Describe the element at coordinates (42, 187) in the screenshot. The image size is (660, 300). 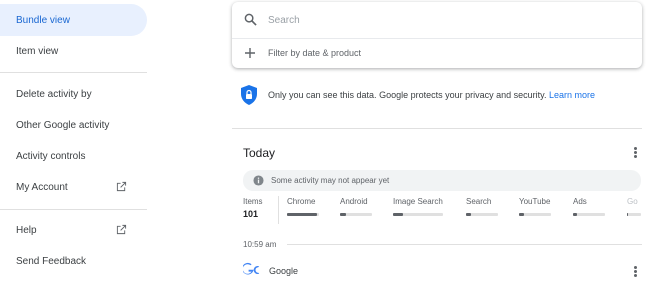
I see `sidebar-item-label: My Account` at that location.